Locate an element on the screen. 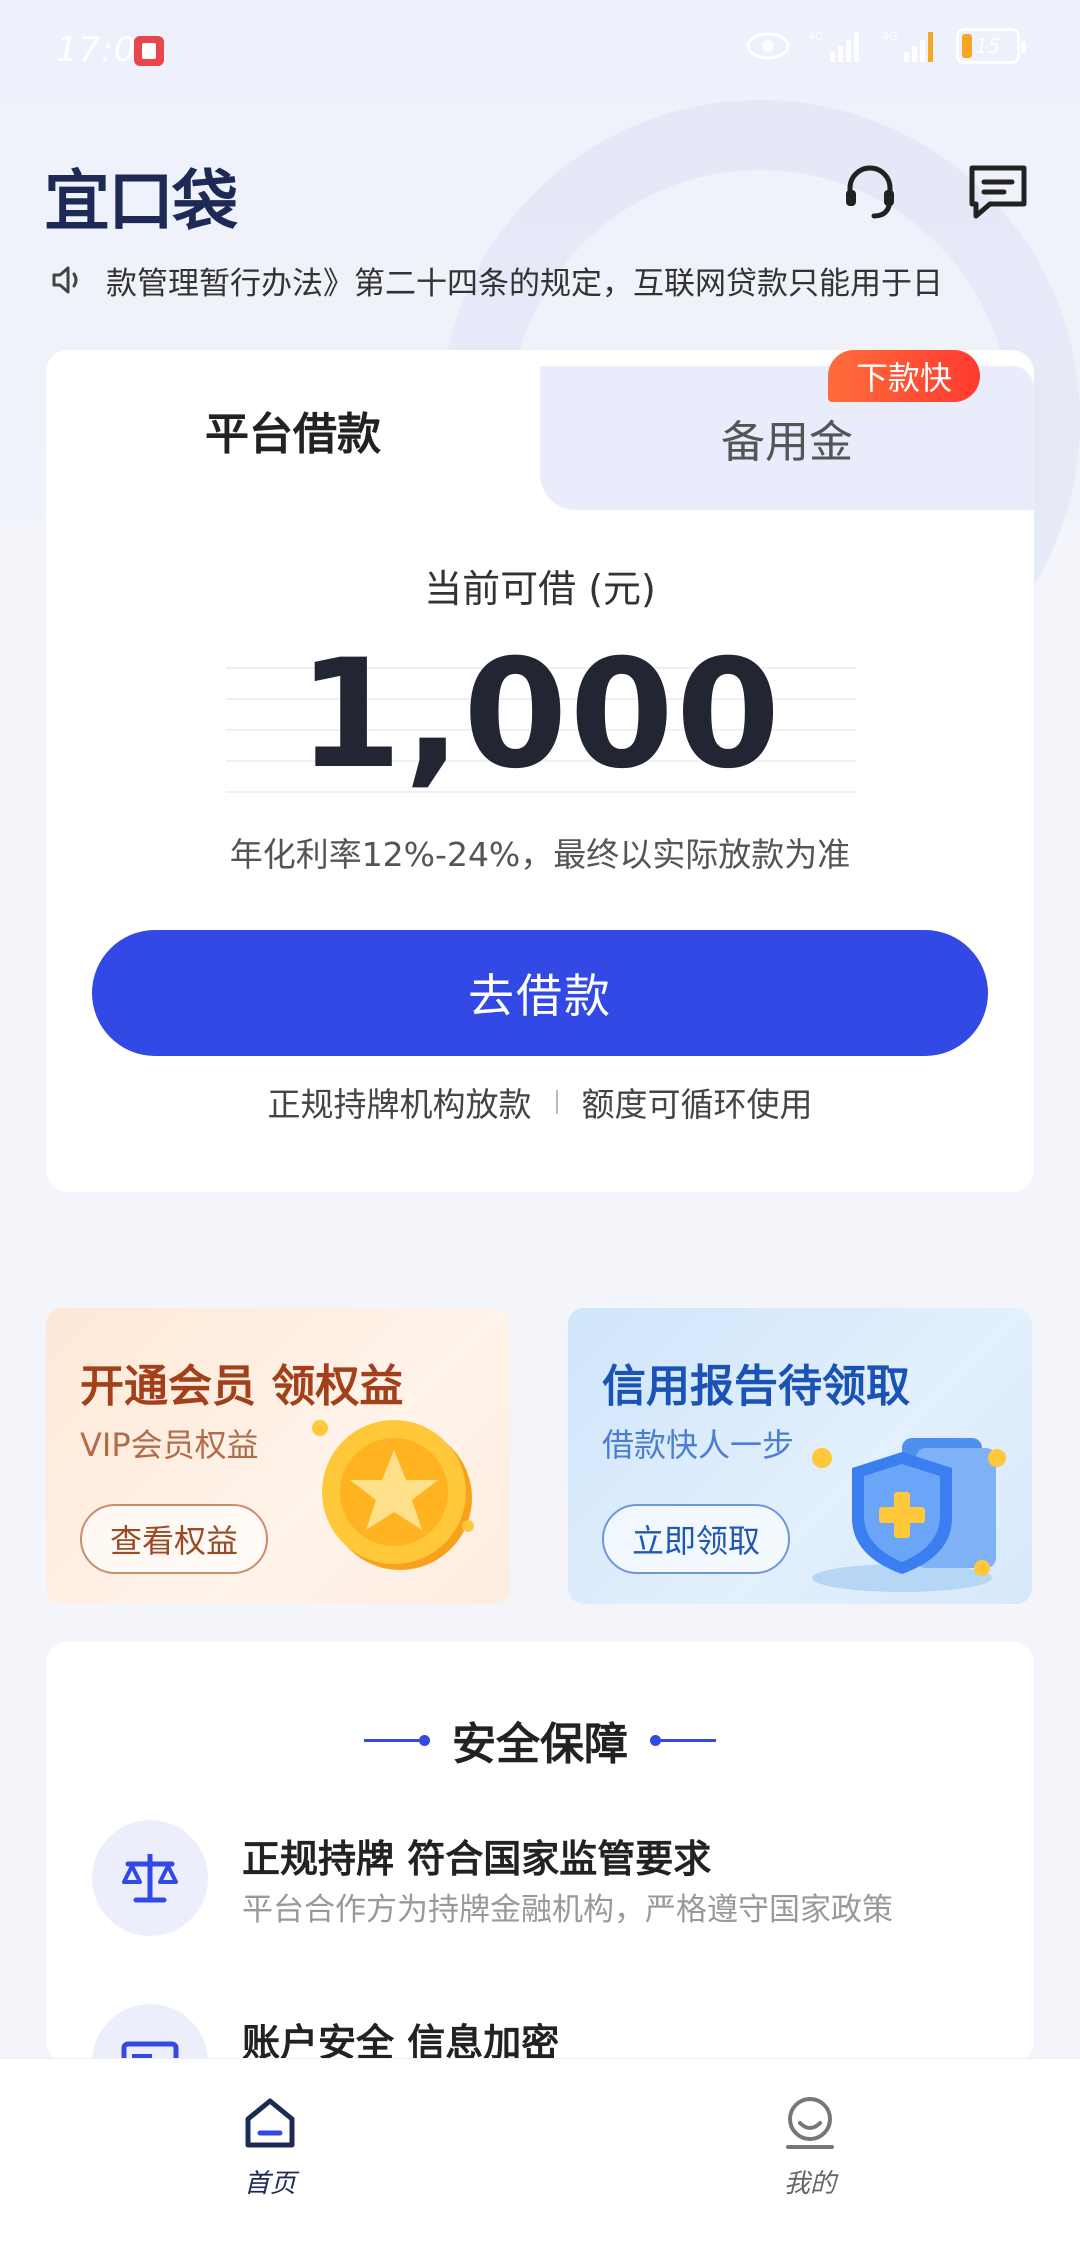  feature-licensed: 正规持牌机构放款 is located at coordinates (399, 1104).